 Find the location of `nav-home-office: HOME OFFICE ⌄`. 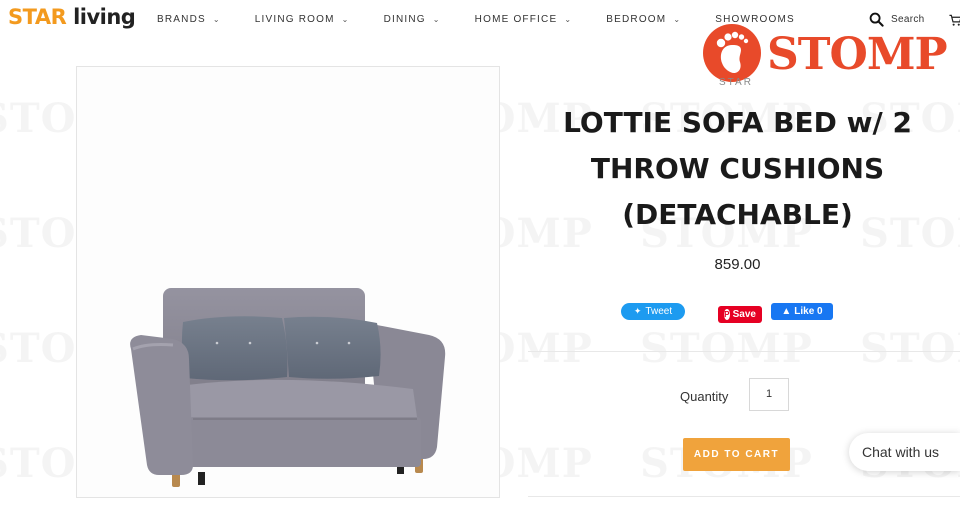

nav-home-office: HOME OFFICE ⌄ is located at coordinates (524, 19).